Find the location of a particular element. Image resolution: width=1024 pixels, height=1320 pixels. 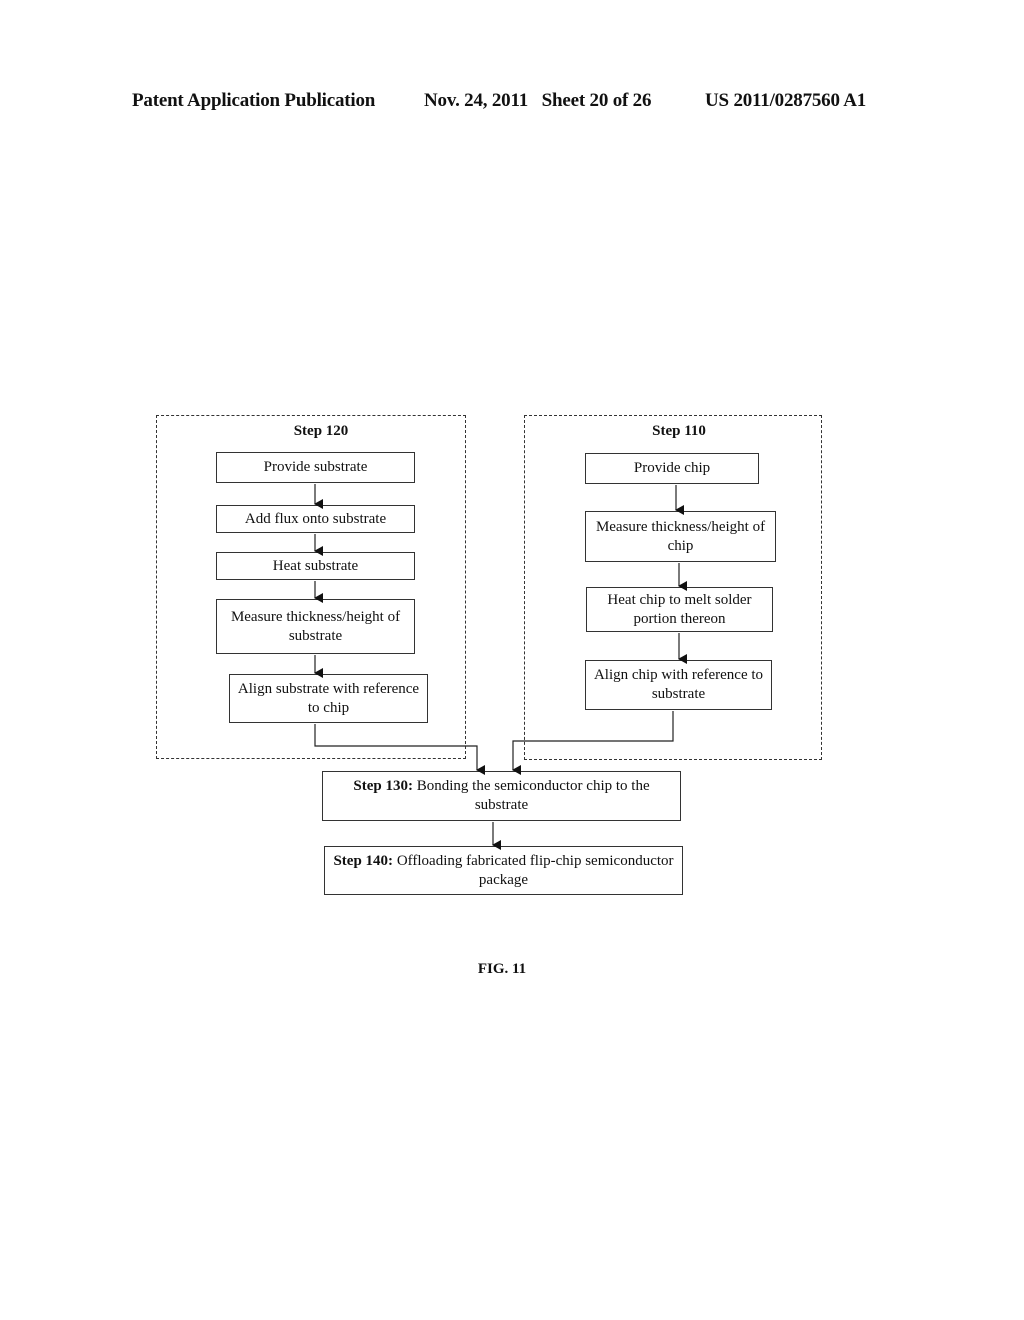

connector-layer is located at coordinates (500, 667).